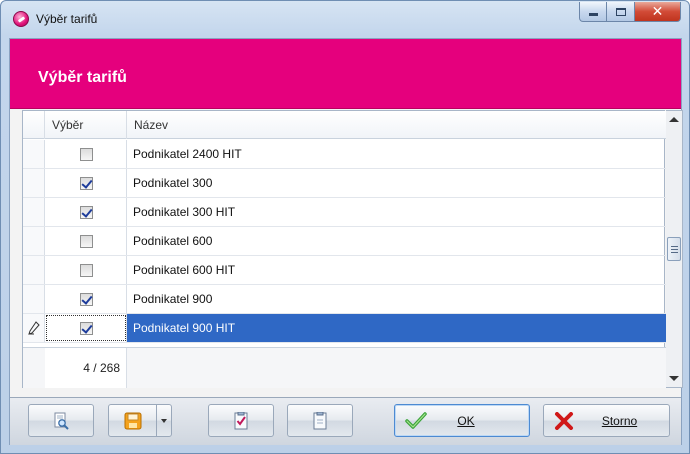  I want to click on uncheck-all-button, so click(320, 420).